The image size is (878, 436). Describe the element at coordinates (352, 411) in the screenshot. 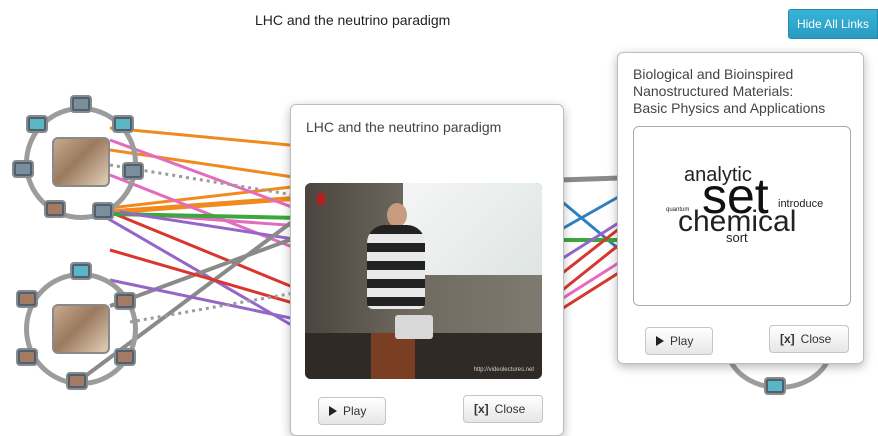

I see `video-play-button: Play` at that location.